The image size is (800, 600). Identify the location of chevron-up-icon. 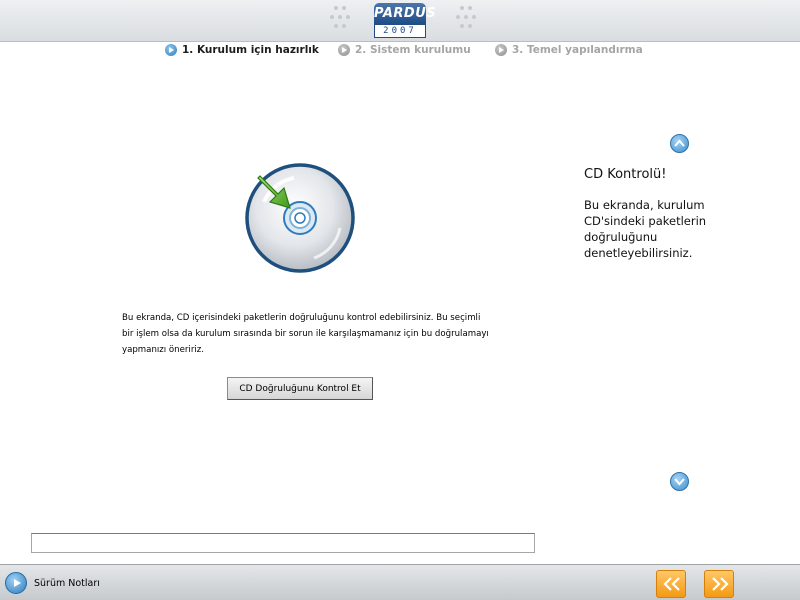
(679, 143).